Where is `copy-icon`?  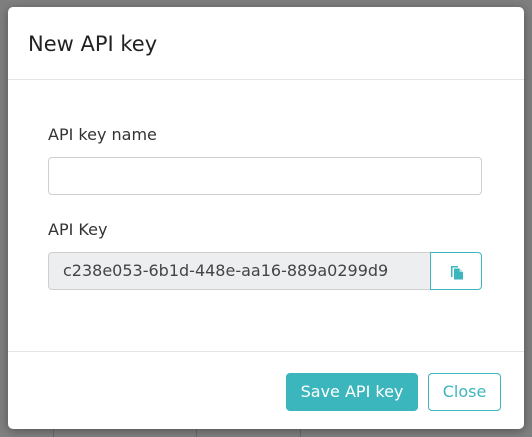
copy-icon is located at coordinates (457, 273).